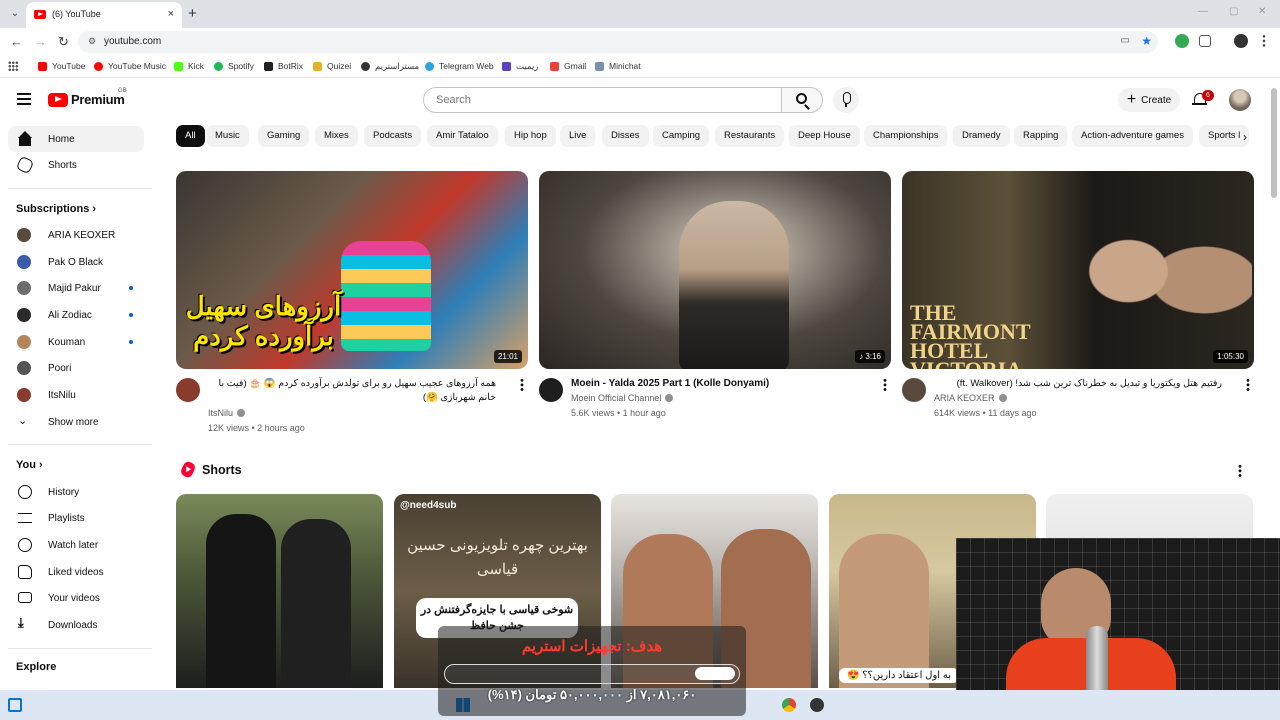  I want to click on subscription-kouman: Kouman, so click(76, 342).